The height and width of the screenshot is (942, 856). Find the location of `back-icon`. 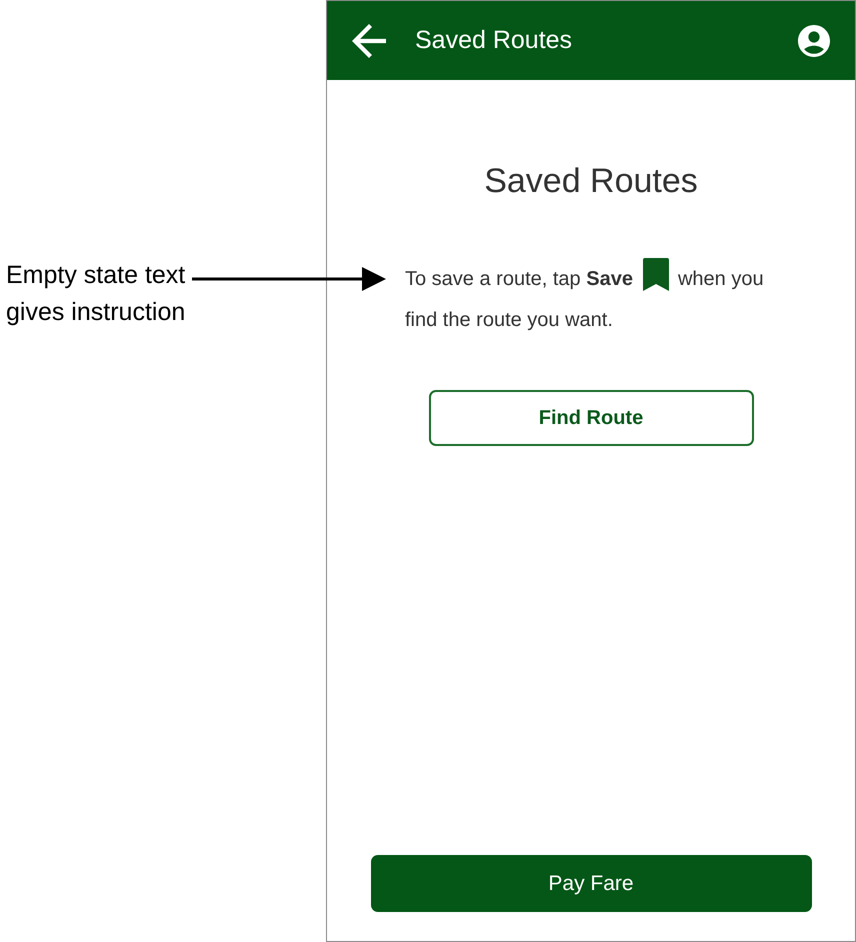

back-icon is located at coordinates (369, 41).